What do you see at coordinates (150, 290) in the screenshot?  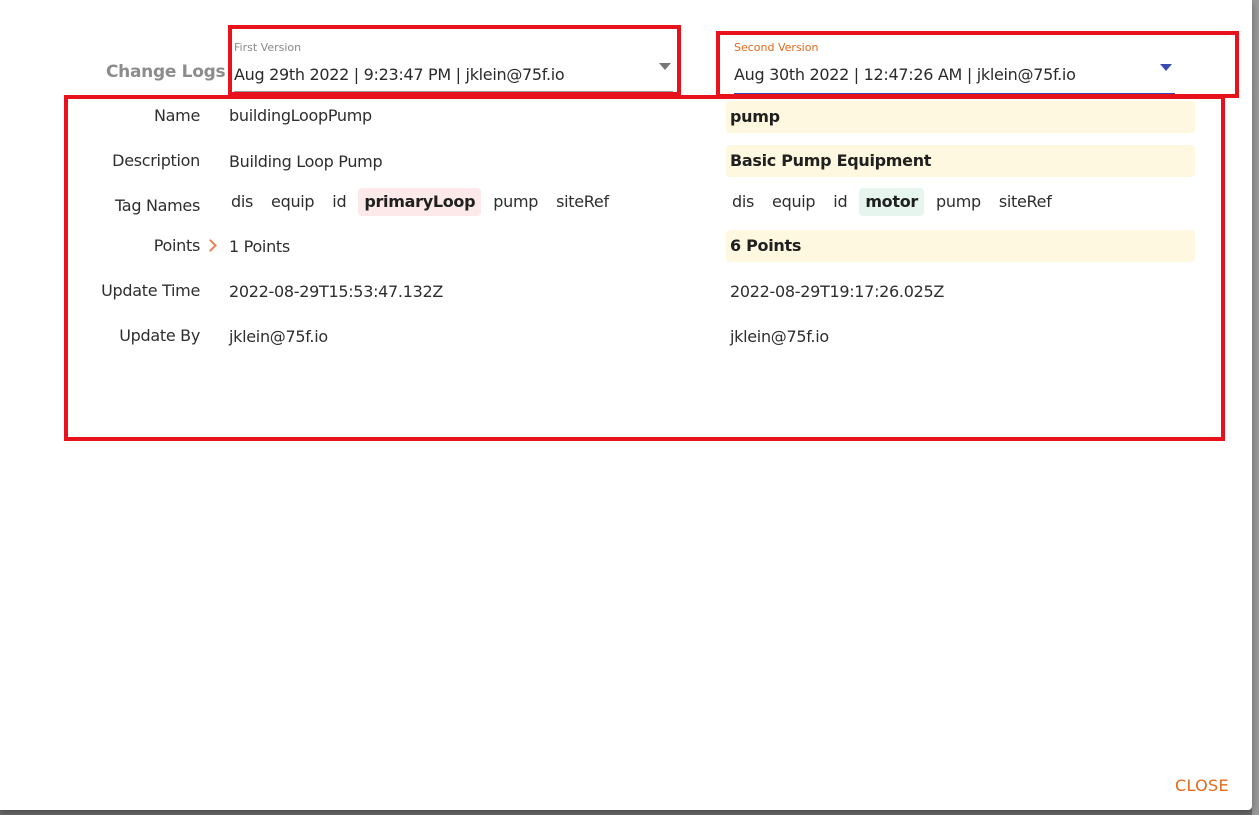 I see `update-time-label: Update Time` at bounding box center [150, 290].